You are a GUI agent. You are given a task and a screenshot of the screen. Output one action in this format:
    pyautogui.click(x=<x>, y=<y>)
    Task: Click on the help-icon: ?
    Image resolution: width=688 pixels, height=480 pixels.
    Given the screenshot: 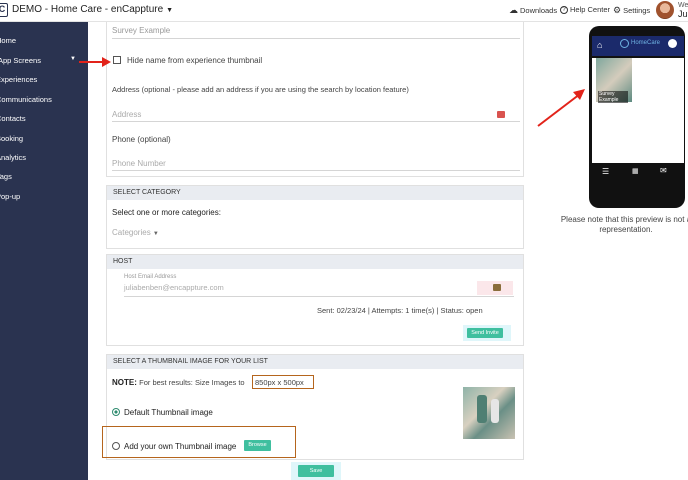 What is the action you would take?
    pyautogui.click(x=564, y=9)
    